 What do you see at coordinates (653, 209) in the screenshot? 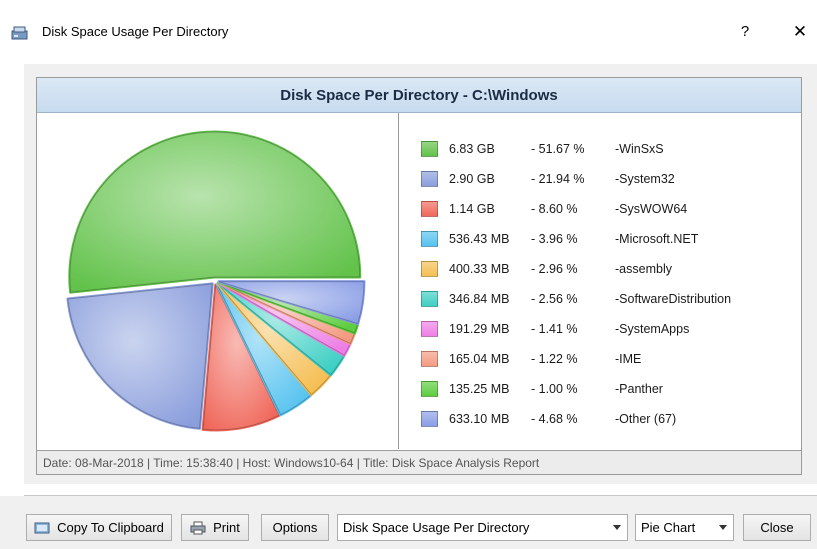
I see `legend-label: SysWOW64` at bounding box center [653, 209].